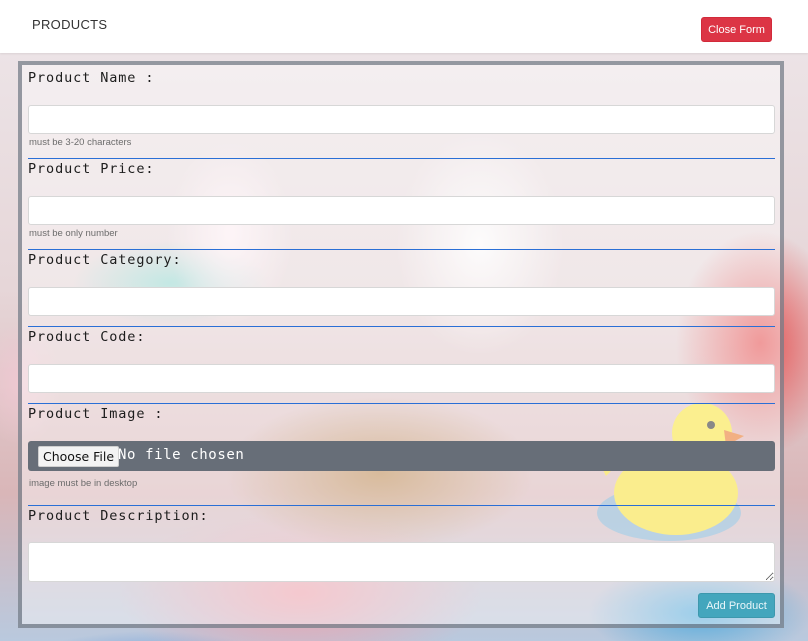 This screenshot has height=641, width=808. I want to click on product-category-label: Product Category:, so click(105, 260).